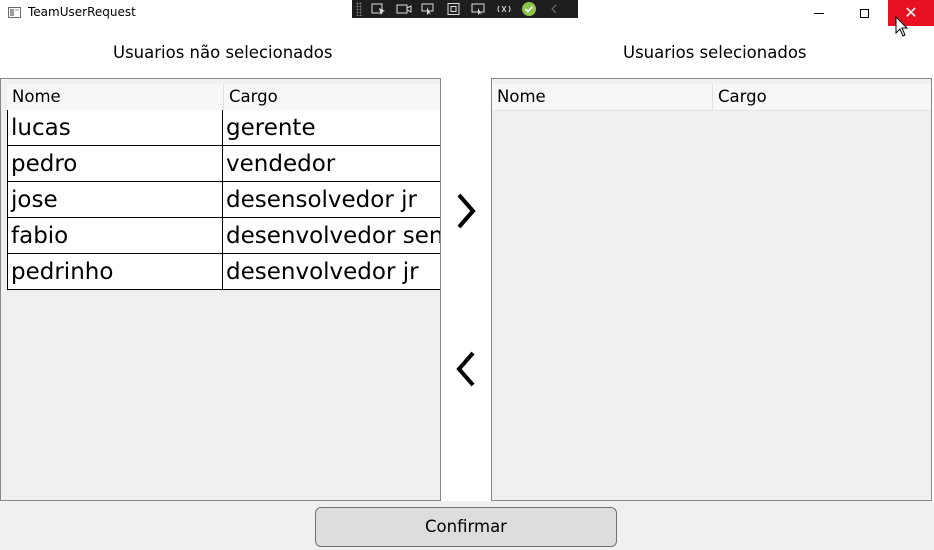 This screenshot has width=934, height=550. Describe the element at coordinates (115, 127) in the screenshot. I see `cell-nome: lucas` at that location.